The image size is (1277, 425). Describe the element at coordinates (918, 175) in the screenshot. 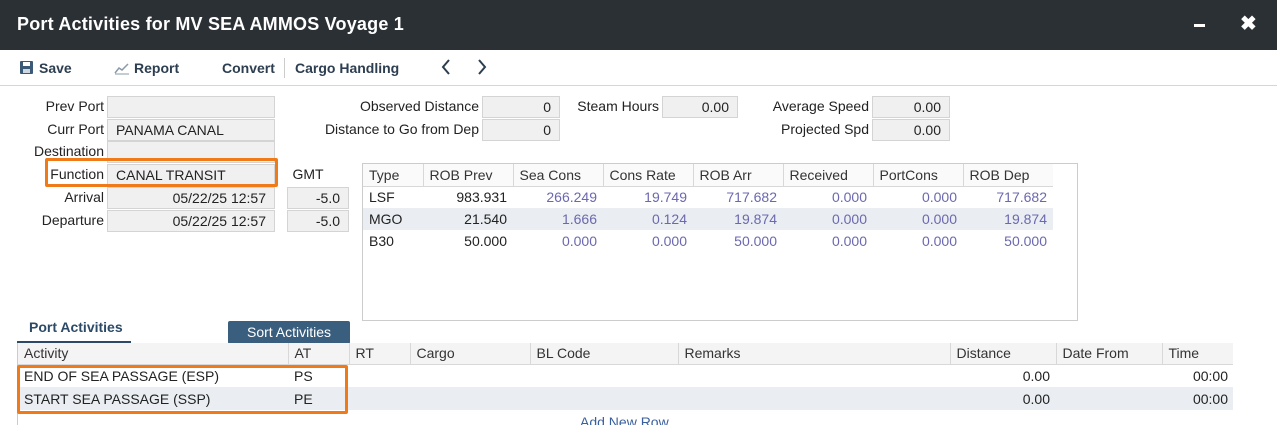

I see `rob-col-portcons: PortCons` at that location.